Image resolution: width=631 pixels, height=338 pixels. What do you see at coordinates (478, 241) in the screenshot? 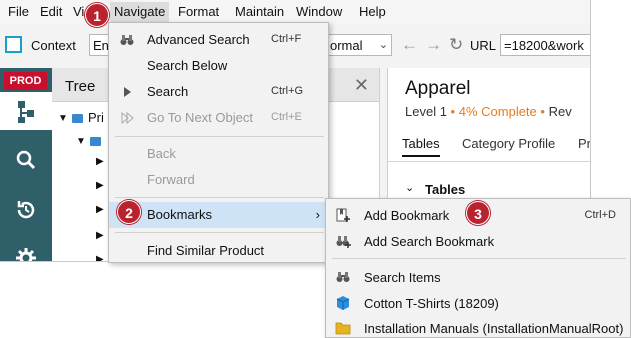
I see `submenu-item-add-search-bookmark: Add Search Bookmark` at bounding box center [478, 241].